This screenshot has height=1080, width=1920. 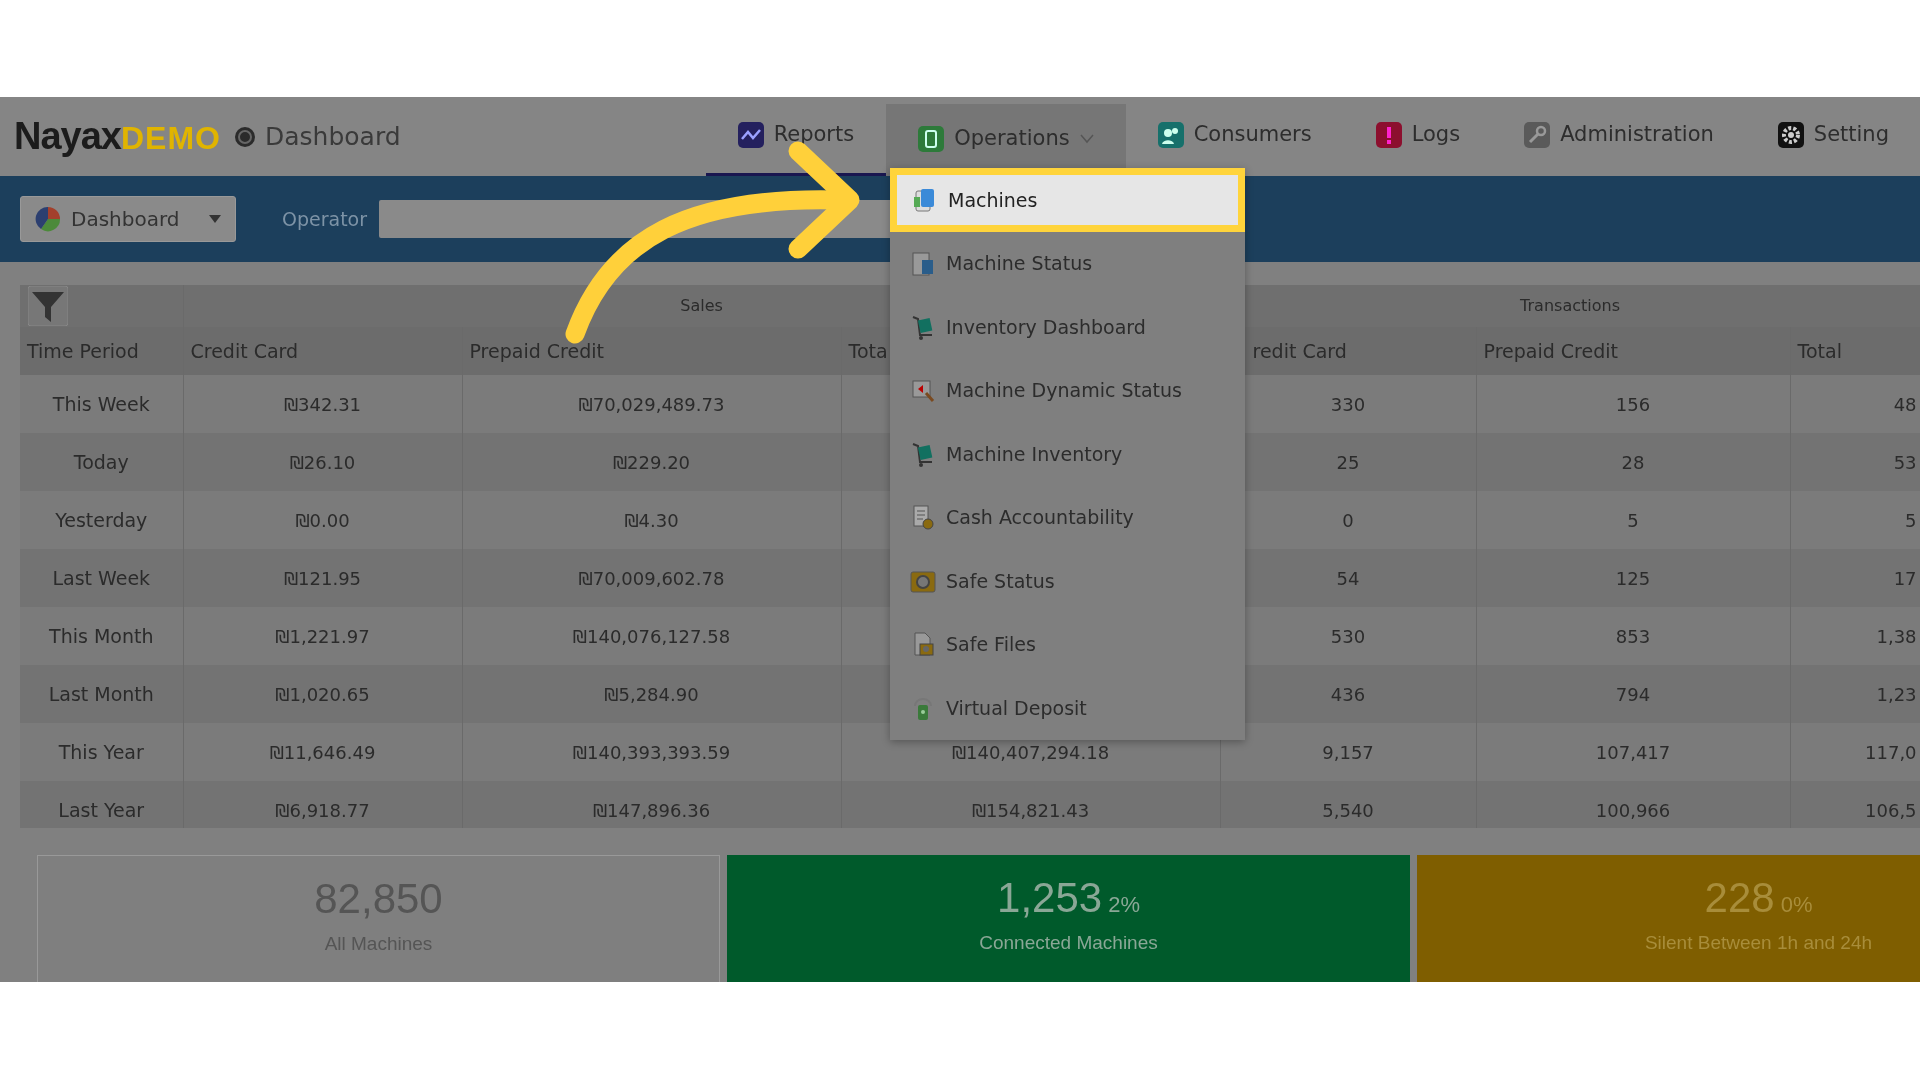 What do you see at coordinates (1633, 636) in the screenshot?
I see `table-cell: 853` at bounding box center [1633, 636].